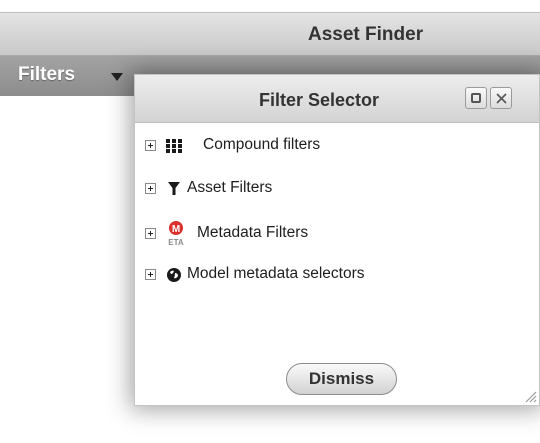  What do you see at coordinates (276, 273) in the screenshot?
I see `tree-item-label: Model metadata selectors` at bounding box center [276, 273].